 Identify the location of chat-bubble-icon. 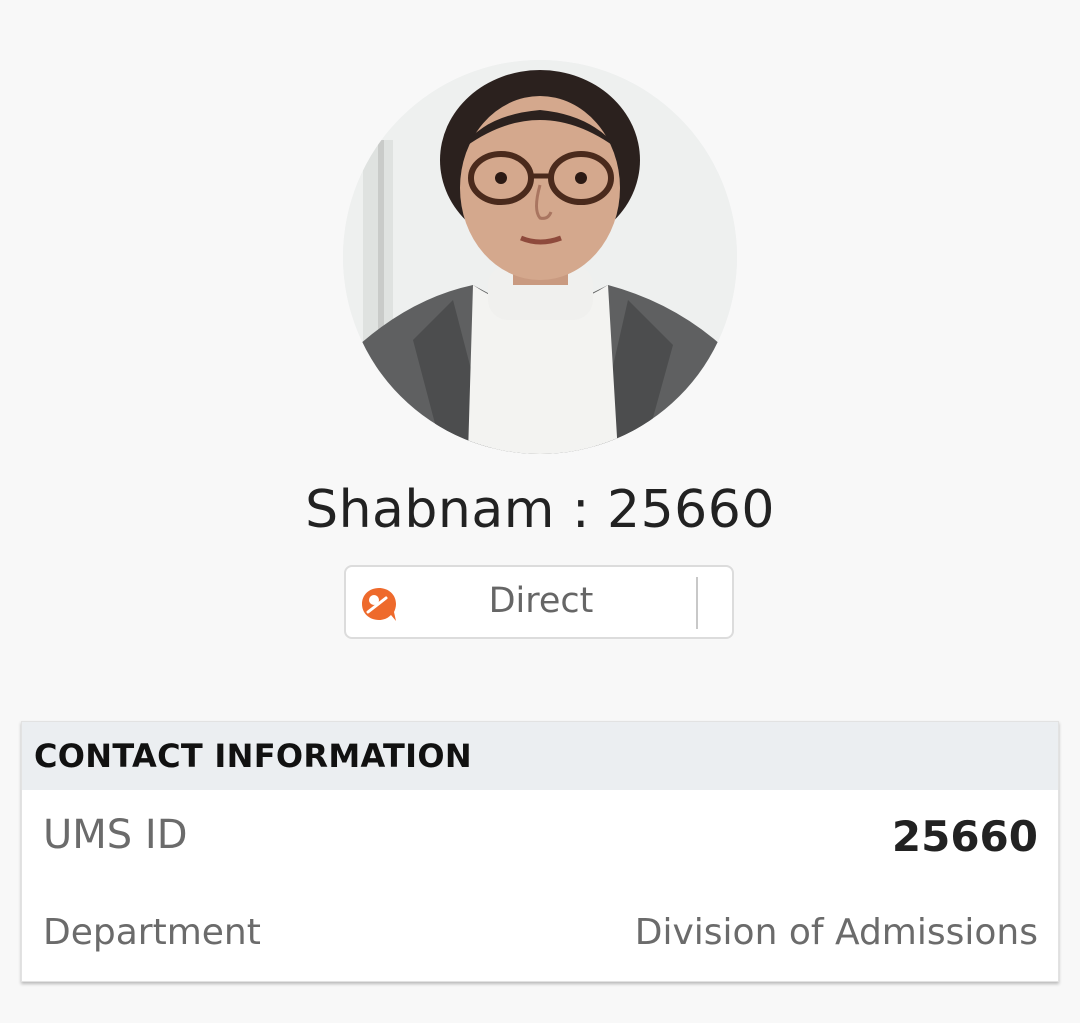
(379, 605).